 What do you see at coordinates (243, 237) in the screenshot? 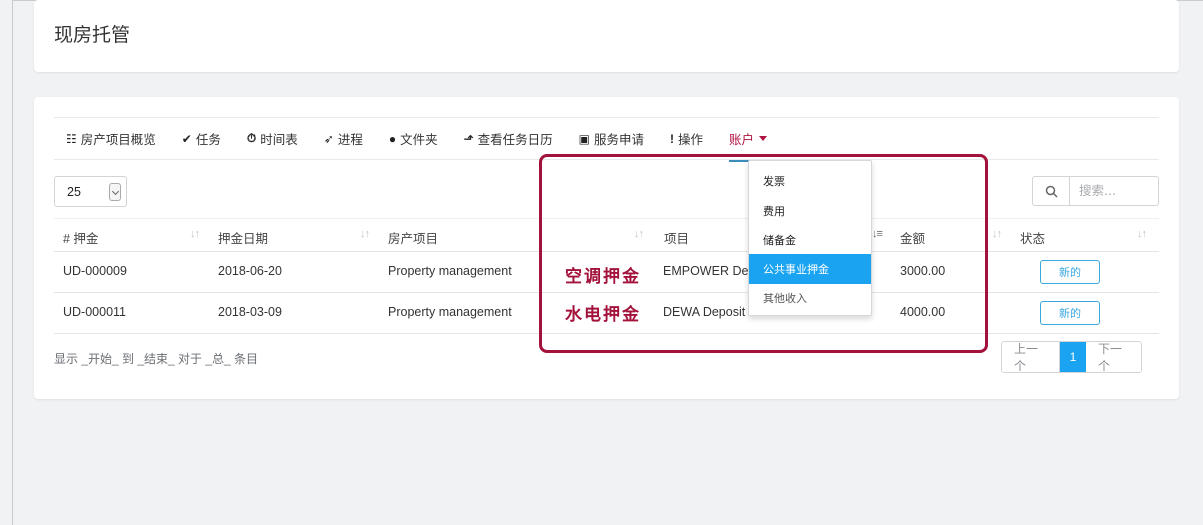
I see `column-header-date: 押金日期` at bounding box center [243, 237].